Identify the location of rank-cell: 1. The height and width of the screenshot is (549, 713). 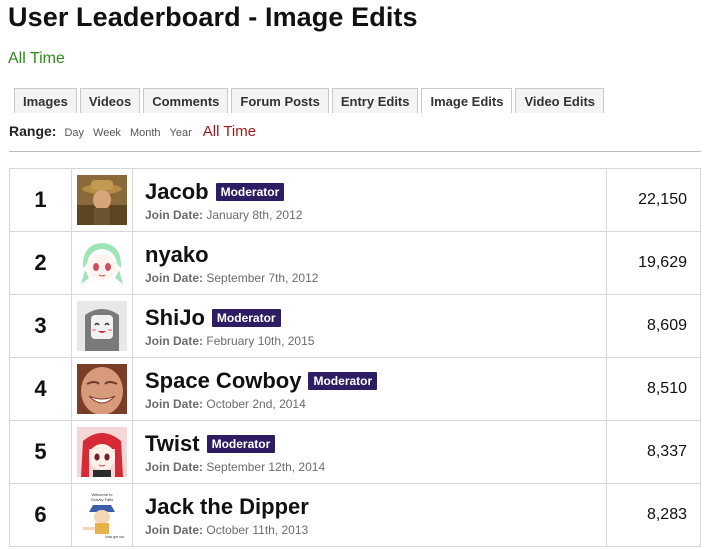
(40, 200).